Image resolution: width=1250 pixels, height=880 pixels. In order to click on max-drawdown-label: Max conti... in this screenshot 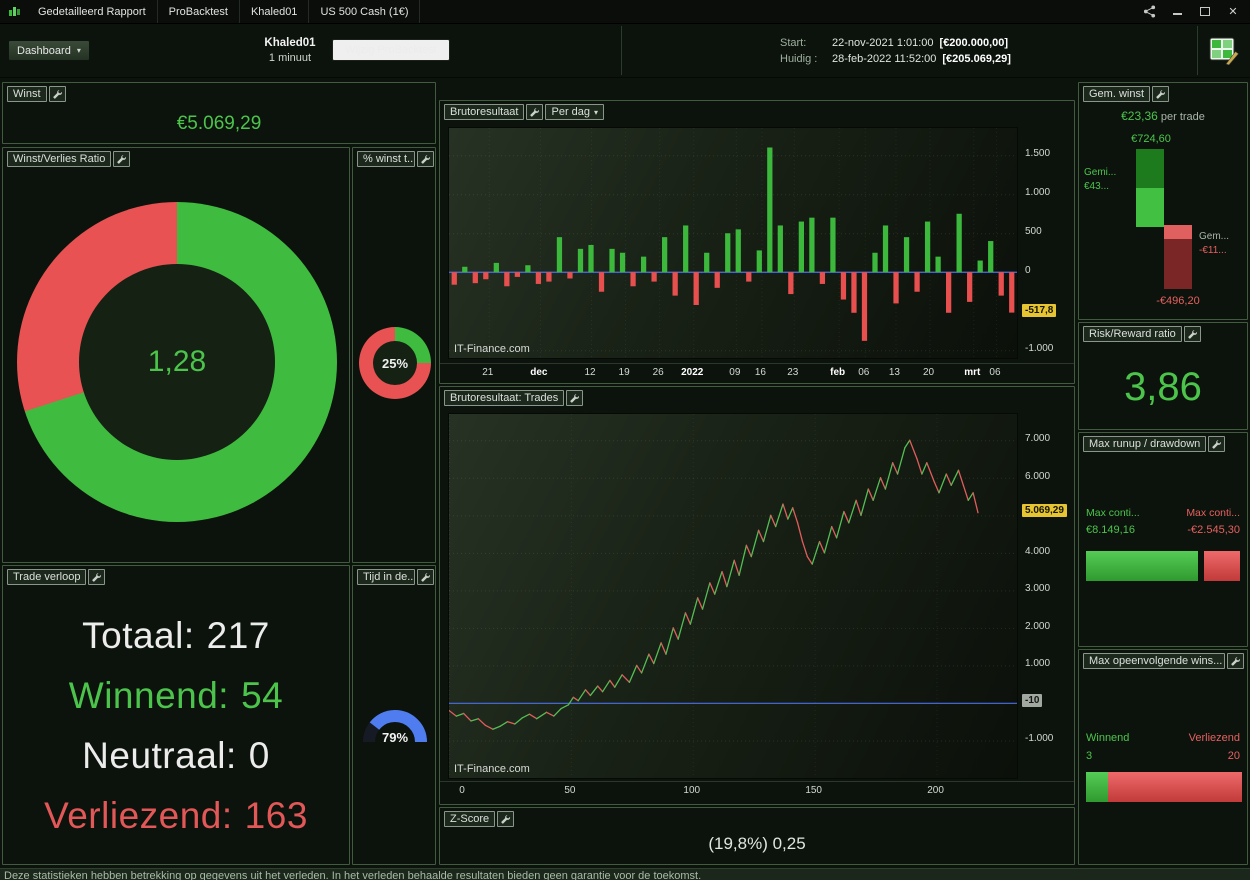, I will do `click(1213, 513)`.